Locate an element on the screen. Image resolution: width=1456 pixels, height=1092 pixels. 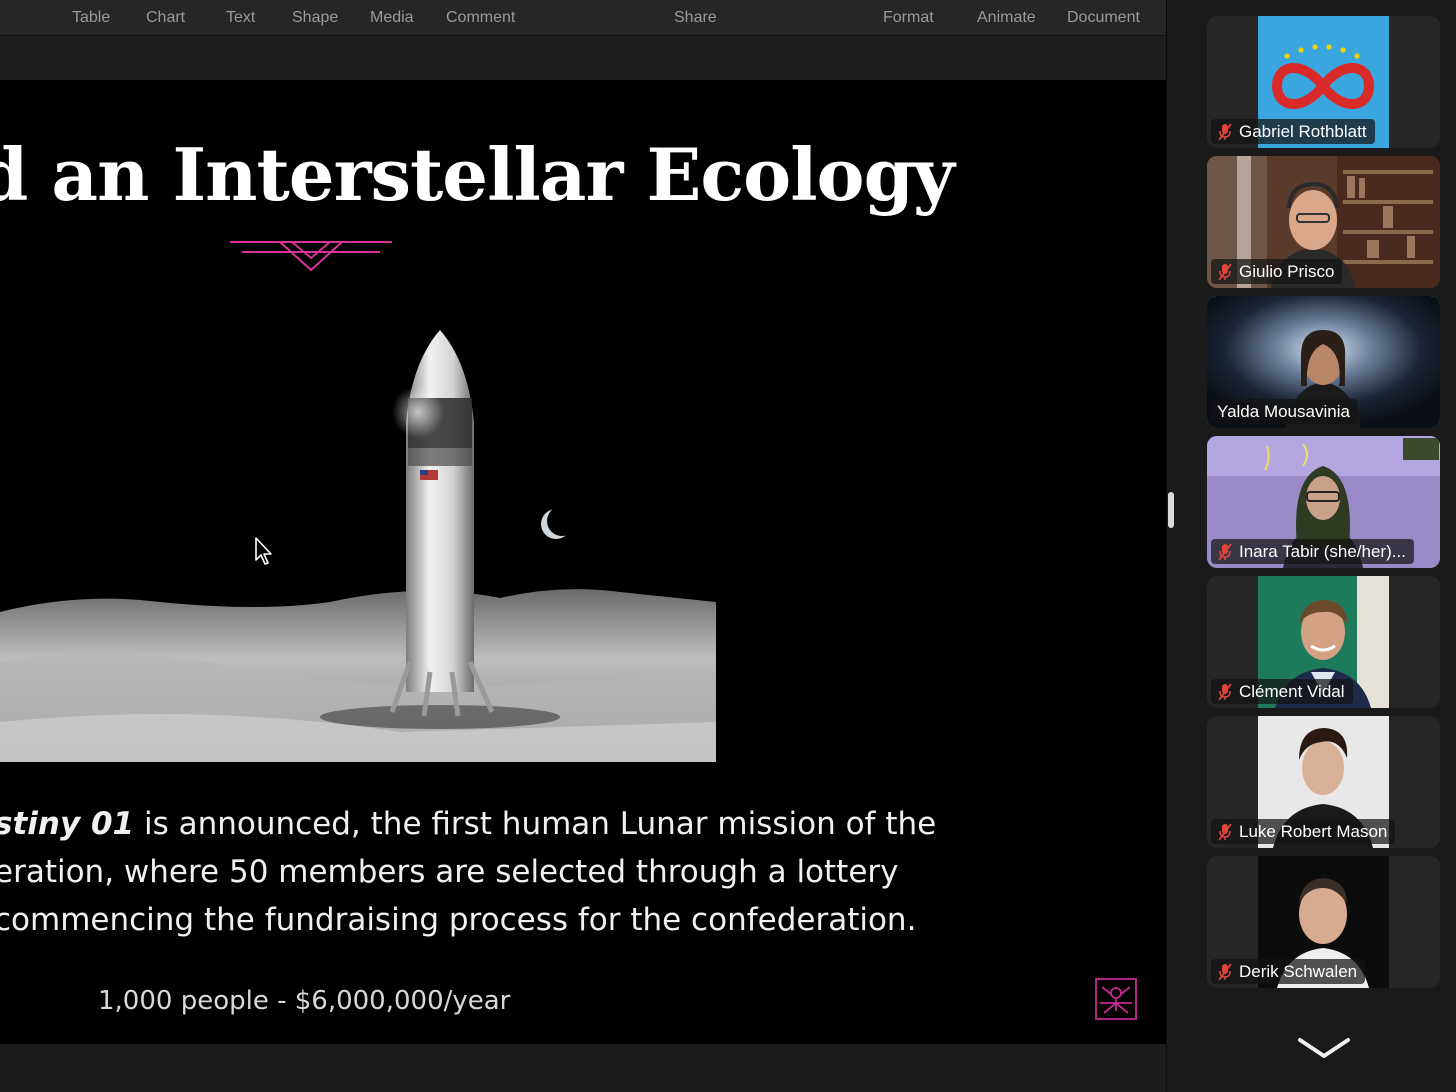
participant-tile-luke-robert-mason: Luke Robert Mason is located at coordinates (1323, 782).